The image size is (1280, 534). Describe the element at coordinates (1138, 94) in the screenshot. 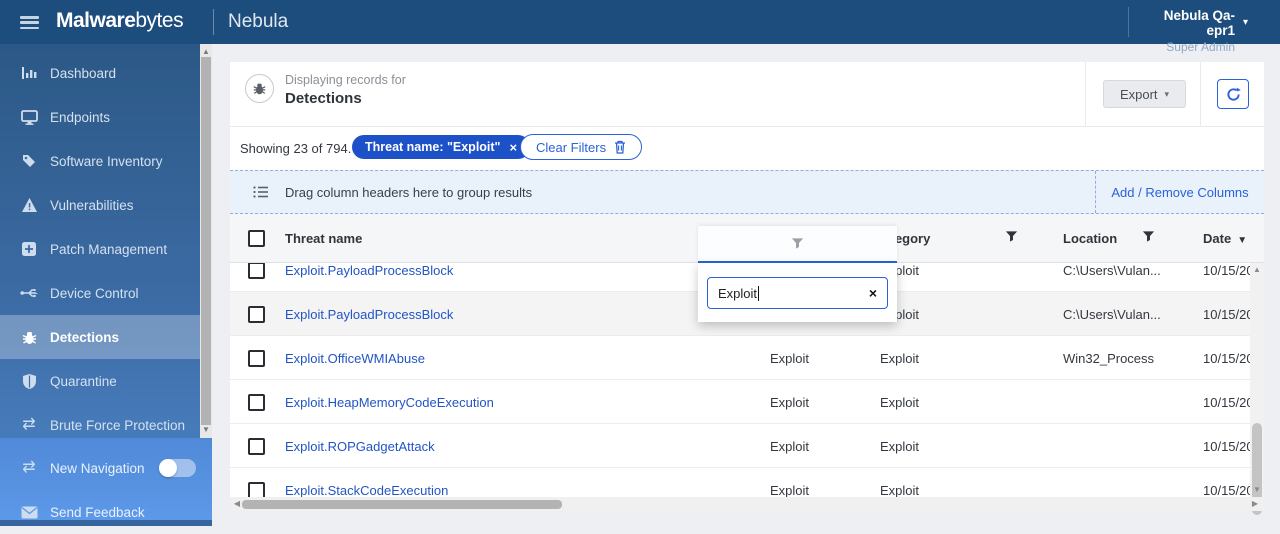

I see `export-label: Export` at that location.